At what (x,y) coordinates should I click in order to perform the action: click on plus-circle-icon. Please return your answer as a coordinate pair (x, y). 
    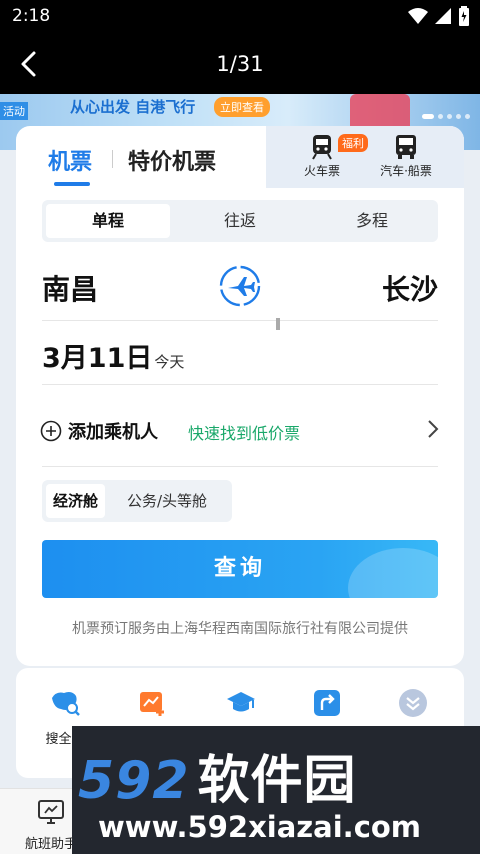
    Looking at the image, I should click on (51, 431).